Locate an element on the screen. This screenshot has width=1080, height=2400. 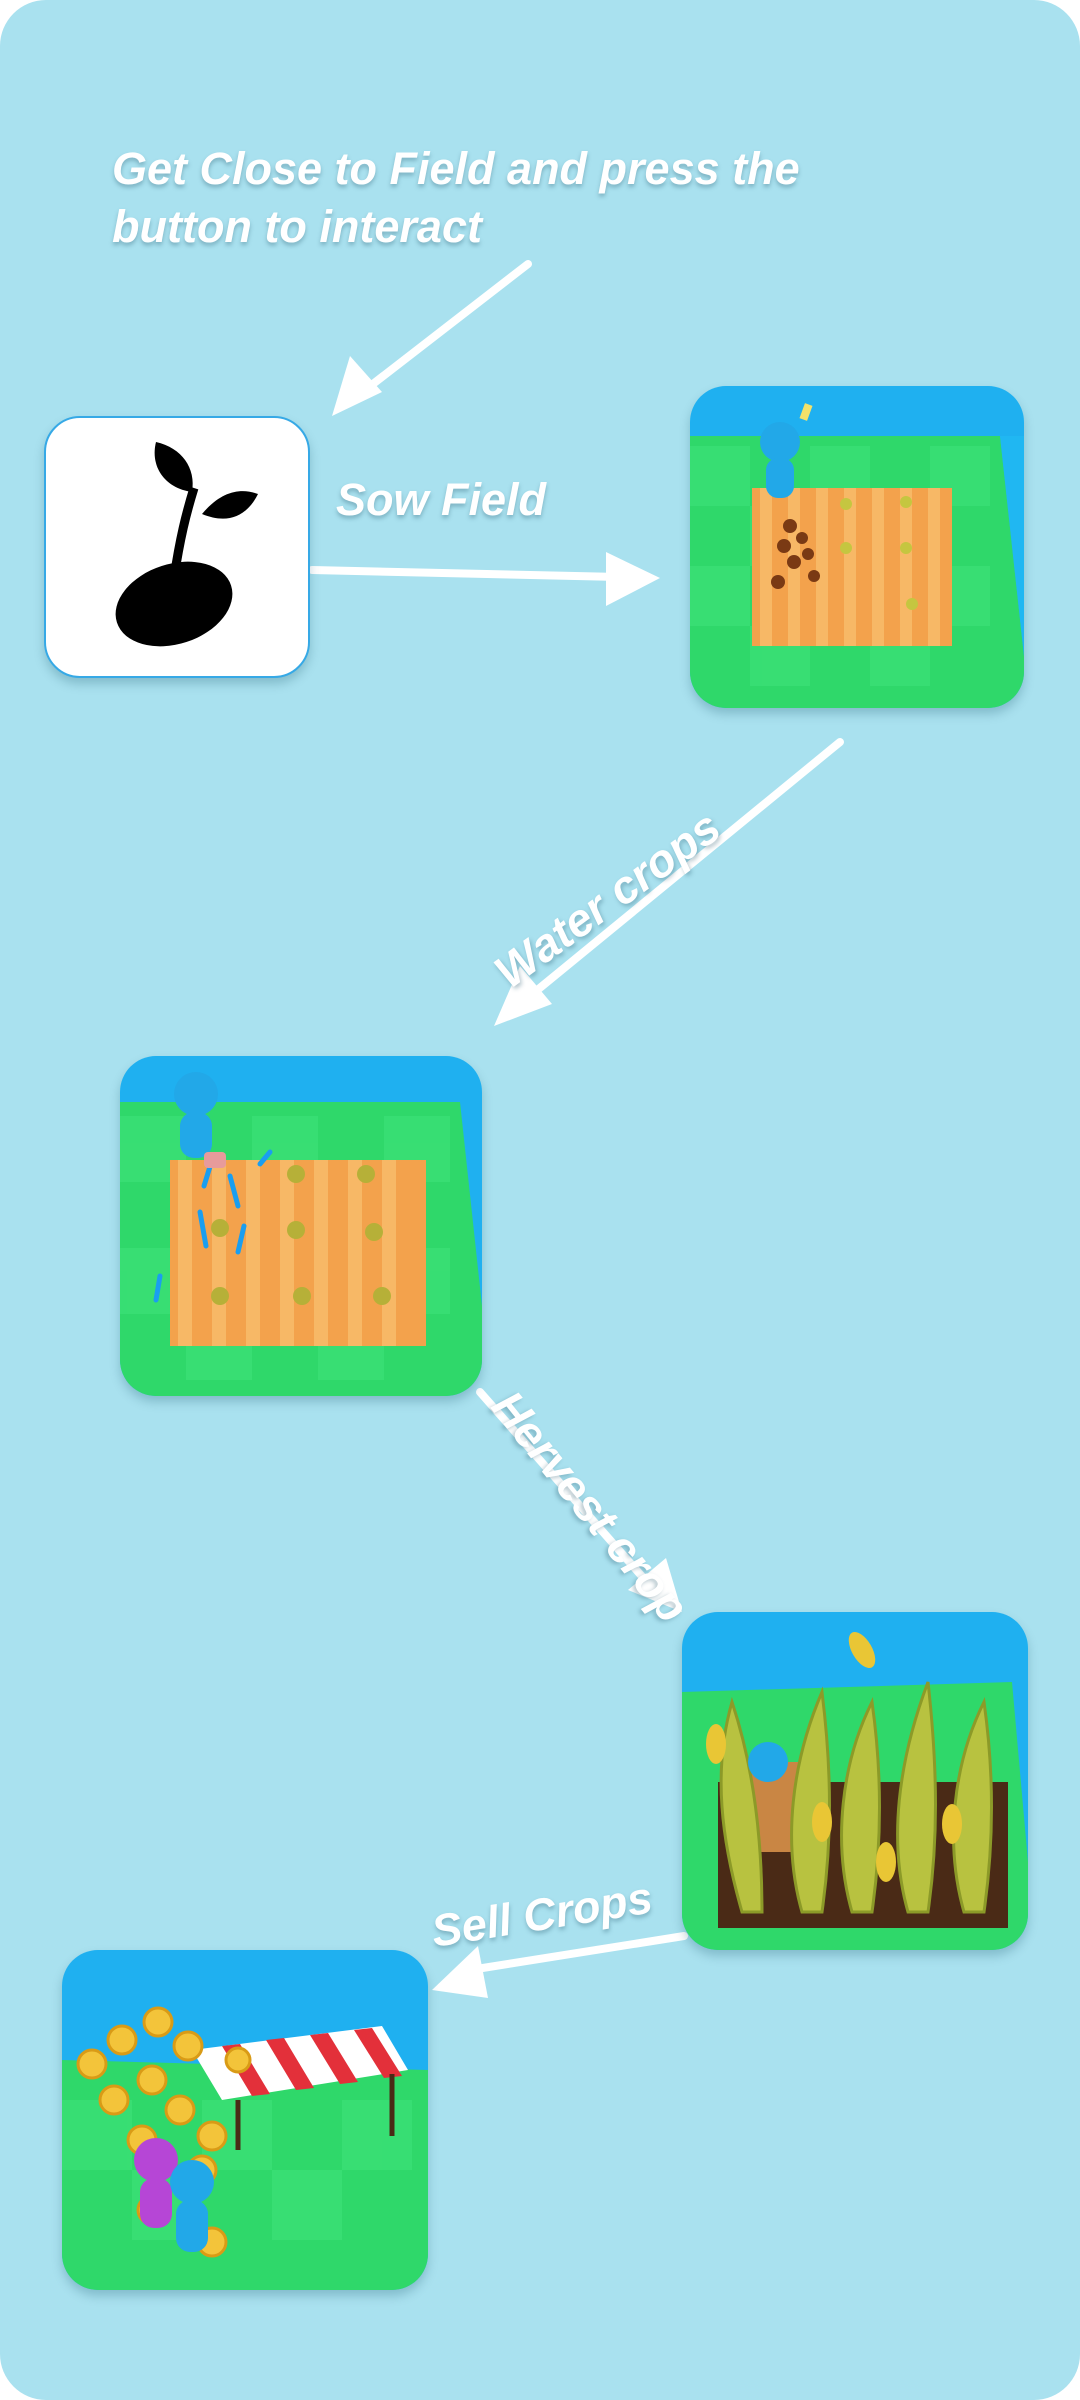
step-label-sow: Sow Field is located at coordinates (441, 499).